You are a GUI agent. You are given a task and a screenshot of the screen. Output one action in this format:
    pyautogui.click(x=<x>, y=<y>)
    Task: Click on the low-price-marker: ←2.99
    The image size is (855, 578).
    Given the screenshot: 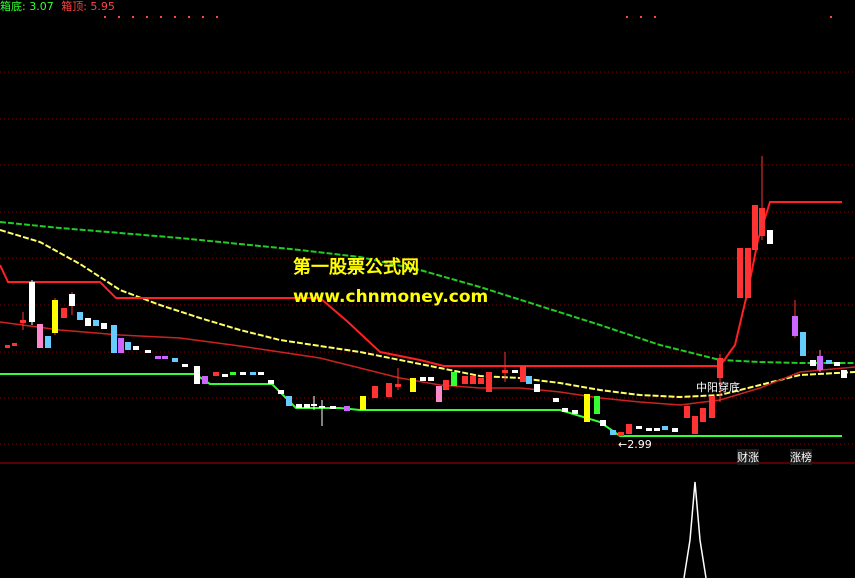 What is the action you would take?
    pyautogui.click(x=635, y=444)
    